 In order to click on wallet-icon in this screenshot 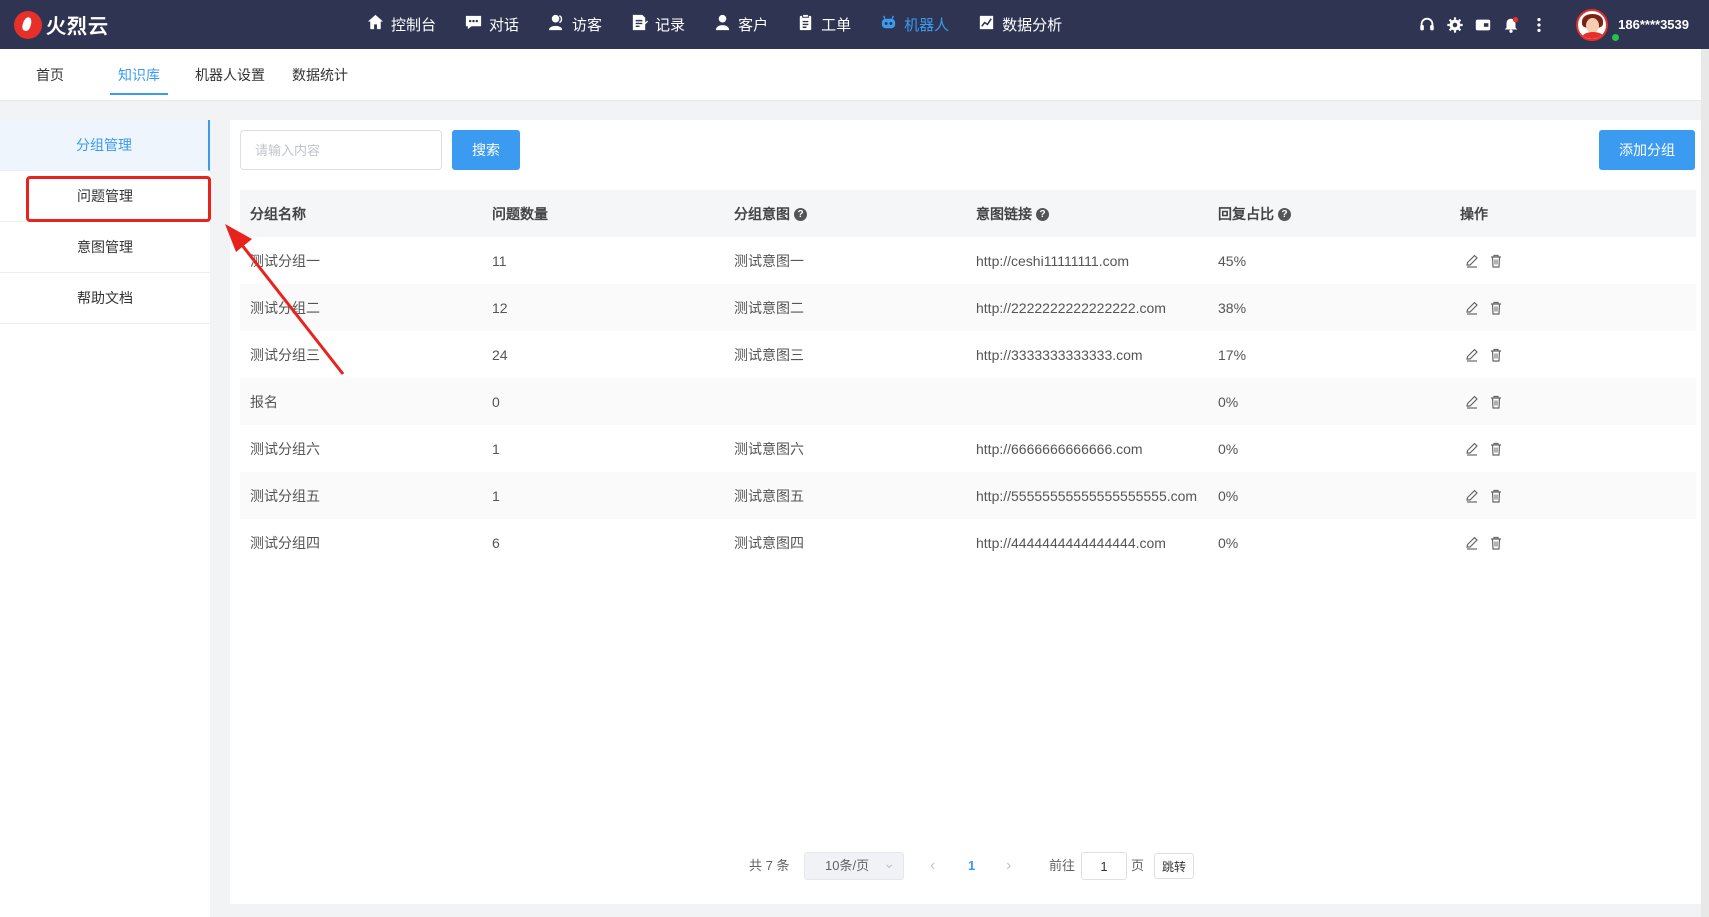, I will do `click(1483, 25)`.